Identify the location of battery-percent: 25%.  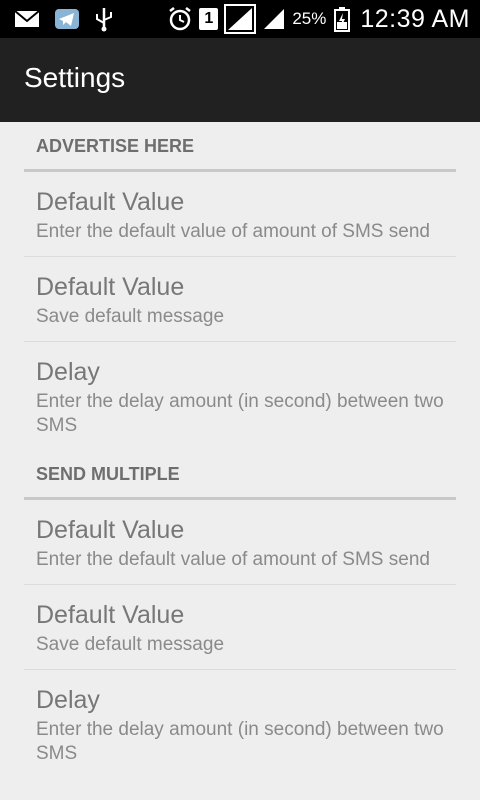
(309, 18).